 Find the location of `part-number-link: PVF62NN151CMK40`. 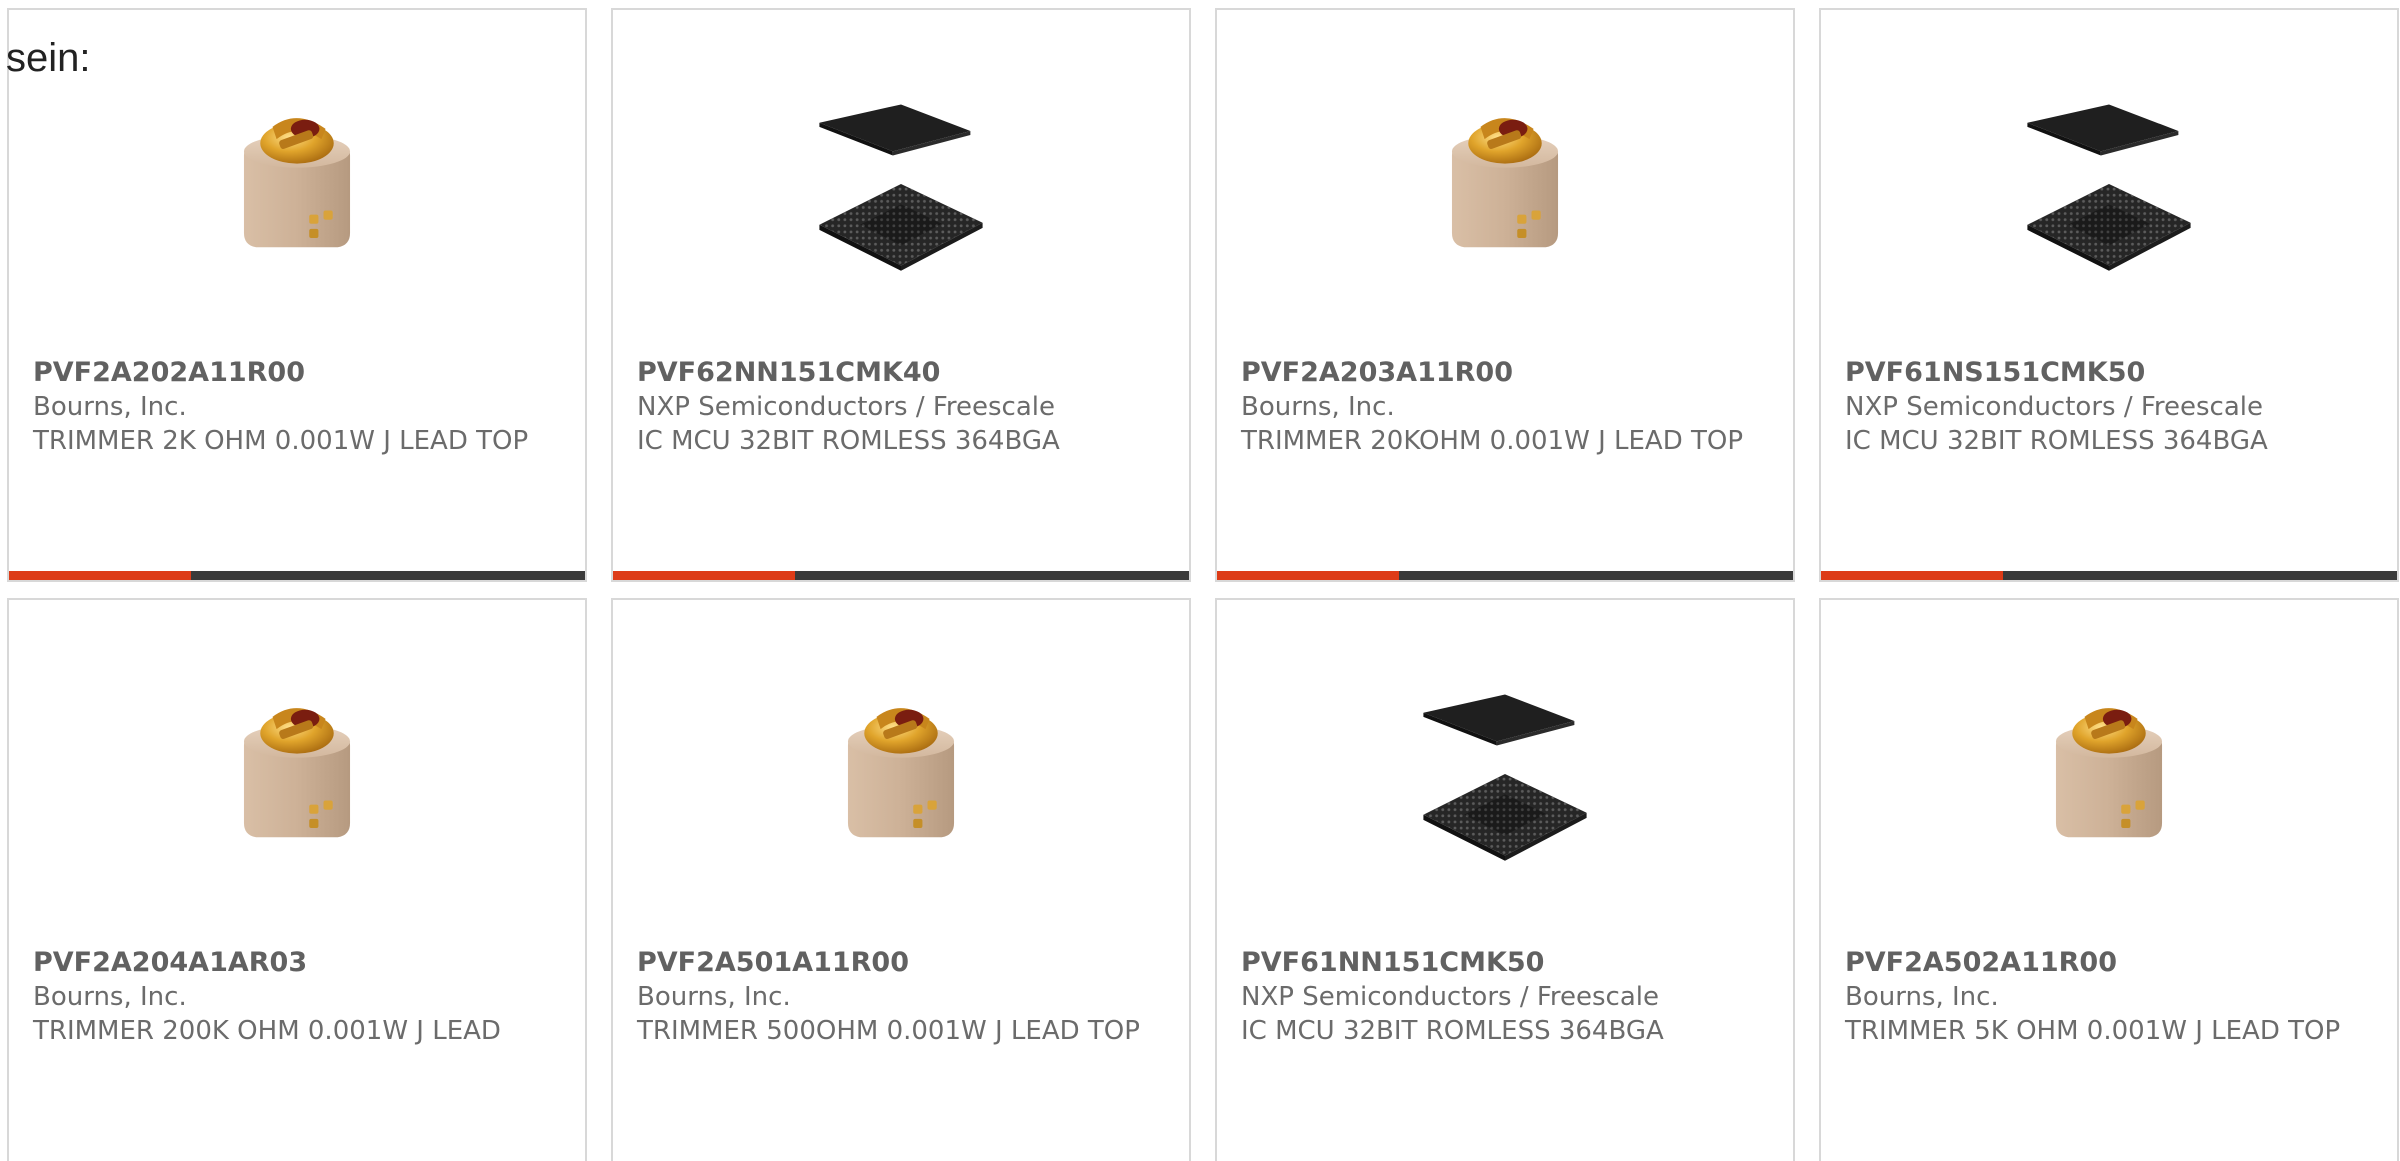

part-number-link: PVF62NN151CMK40 is located at coordinates (904, 373).